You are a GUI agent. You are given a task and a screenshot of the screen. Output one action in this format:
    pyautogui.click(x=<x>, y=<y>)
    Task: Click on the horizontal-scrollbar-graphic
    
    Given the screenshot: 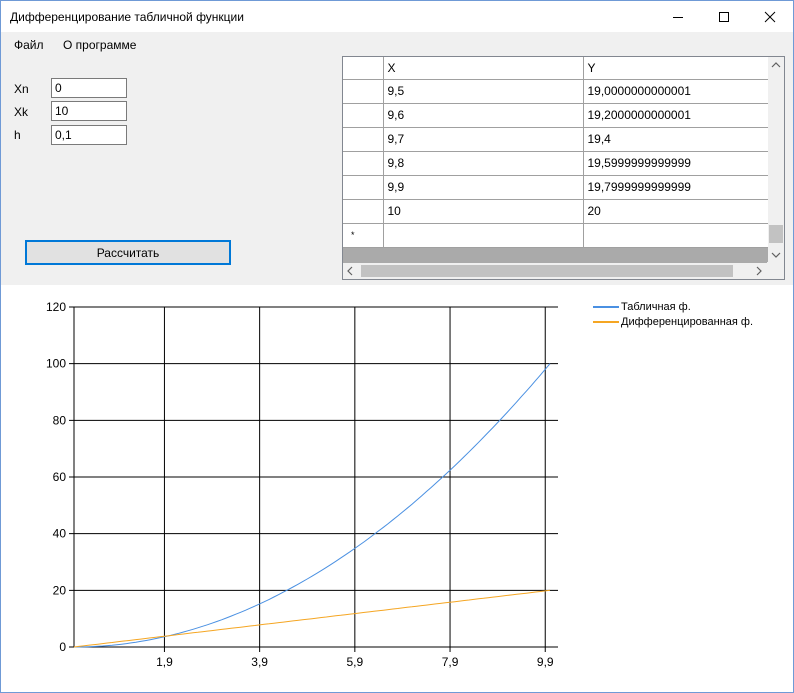 What is the action you would take?
    pyautogui.click(x=554, y=271)
    